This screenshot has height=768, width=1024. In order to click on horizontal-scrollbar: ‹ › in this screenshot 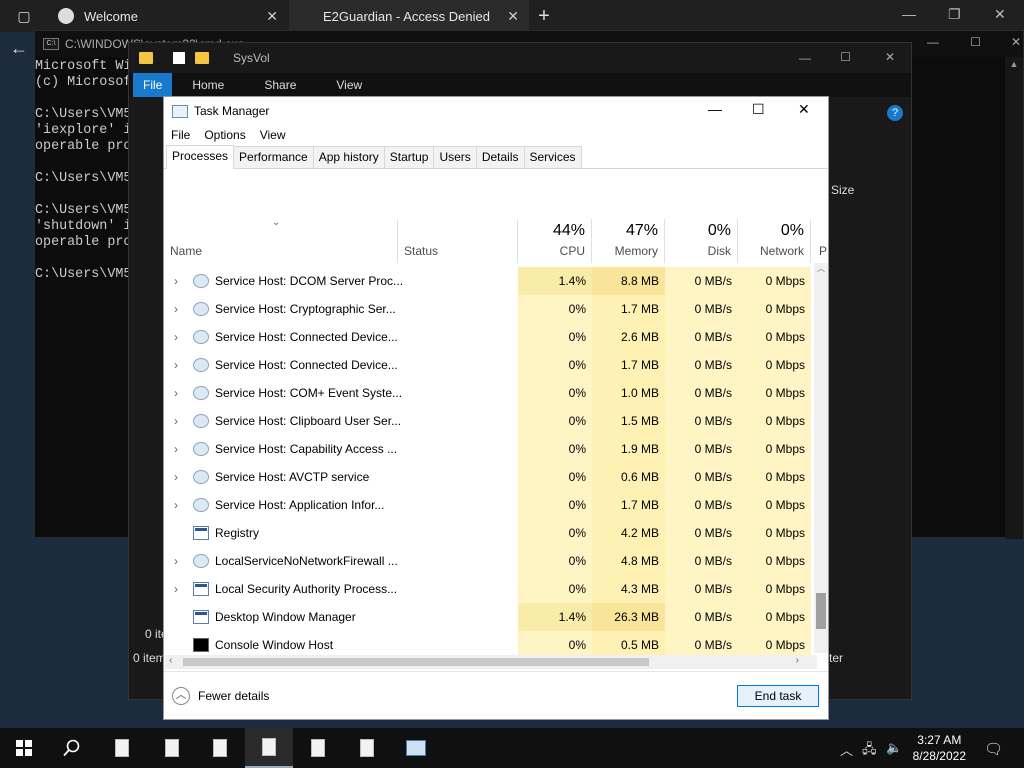, I will do `click(491, 662)`.